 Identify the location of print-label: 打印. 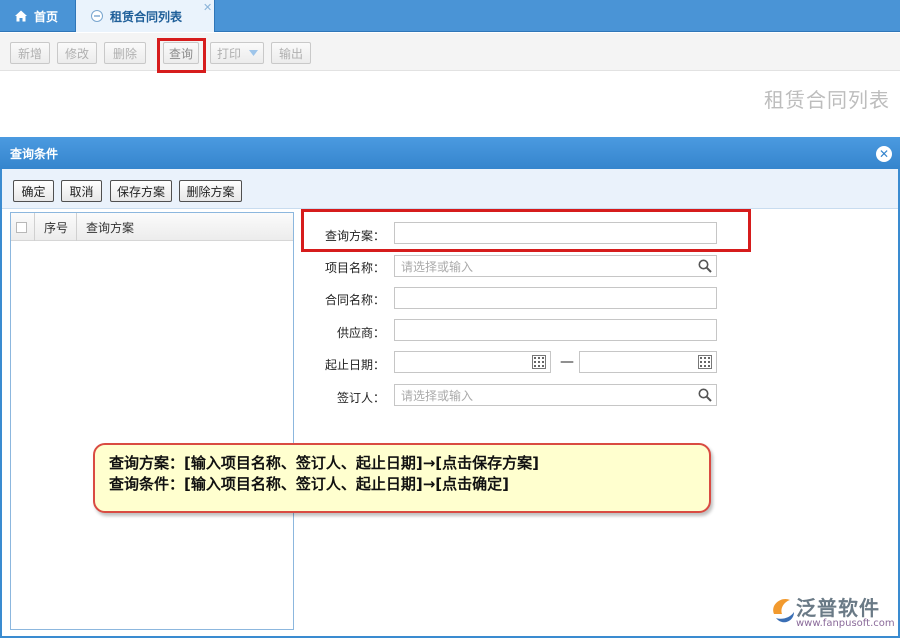
(229, 53).